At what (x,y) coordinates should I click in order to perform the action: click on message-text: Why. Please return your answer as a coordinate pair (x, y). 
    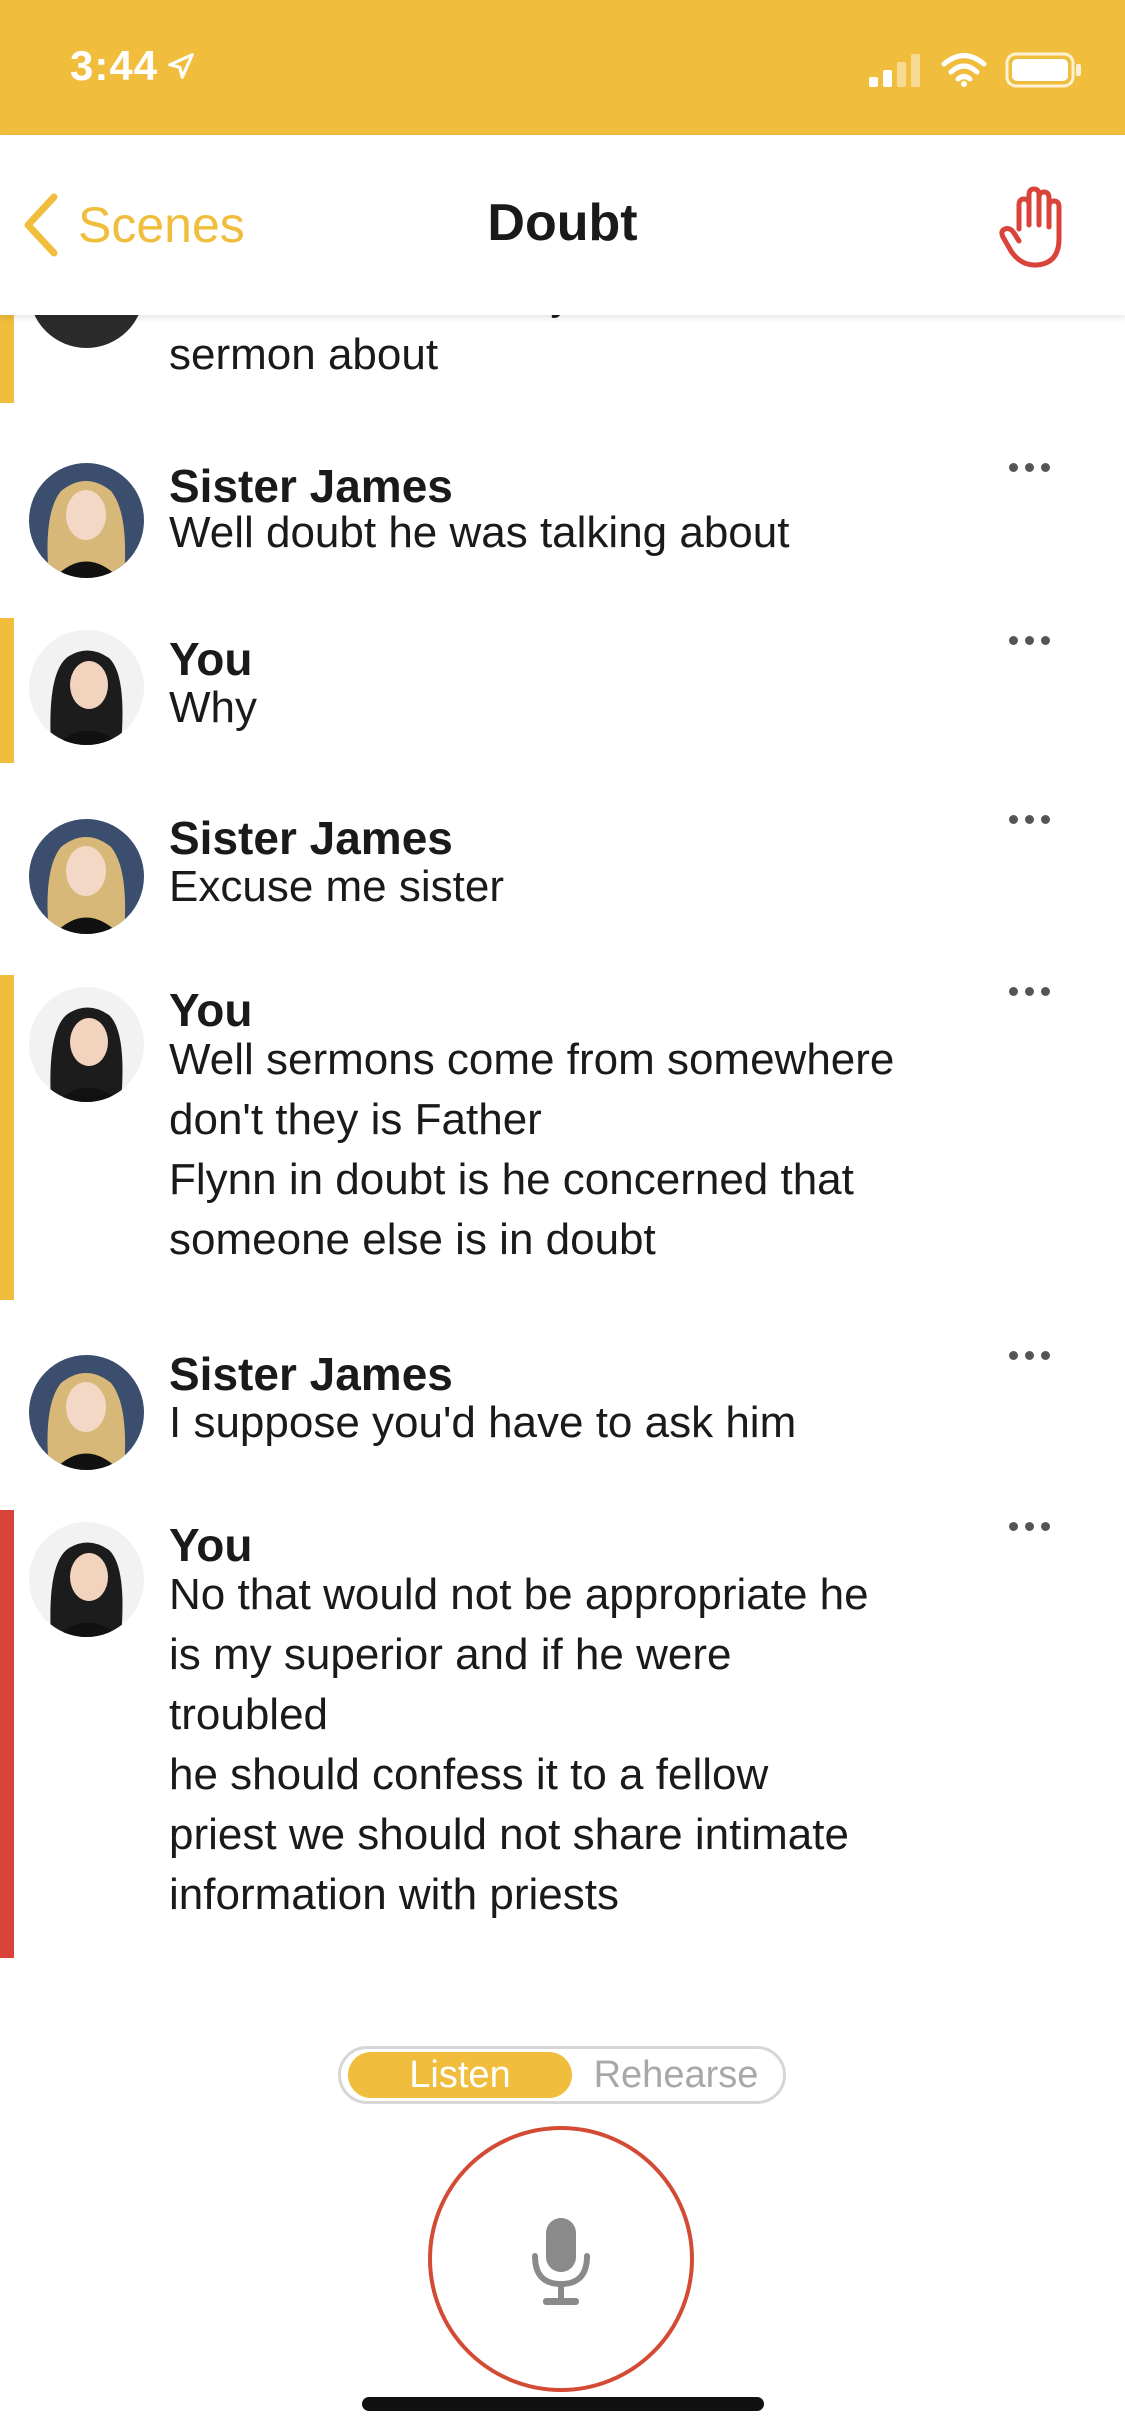
    Looking at the image, I should click on (213, 707).